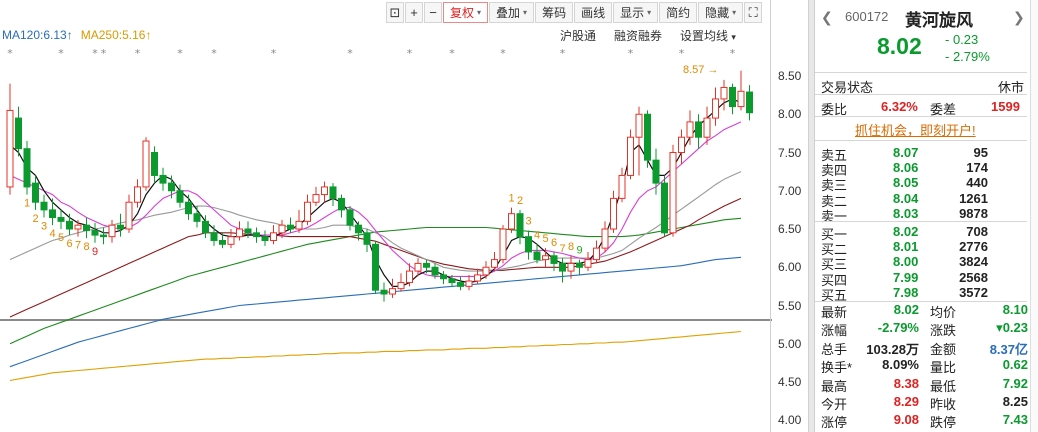 Image resolution: width=1038 pixels, height=432 pixels. Describe the element at coordinates (678, 12) in the screenshot. I see `simple-button: 简约` at that location.